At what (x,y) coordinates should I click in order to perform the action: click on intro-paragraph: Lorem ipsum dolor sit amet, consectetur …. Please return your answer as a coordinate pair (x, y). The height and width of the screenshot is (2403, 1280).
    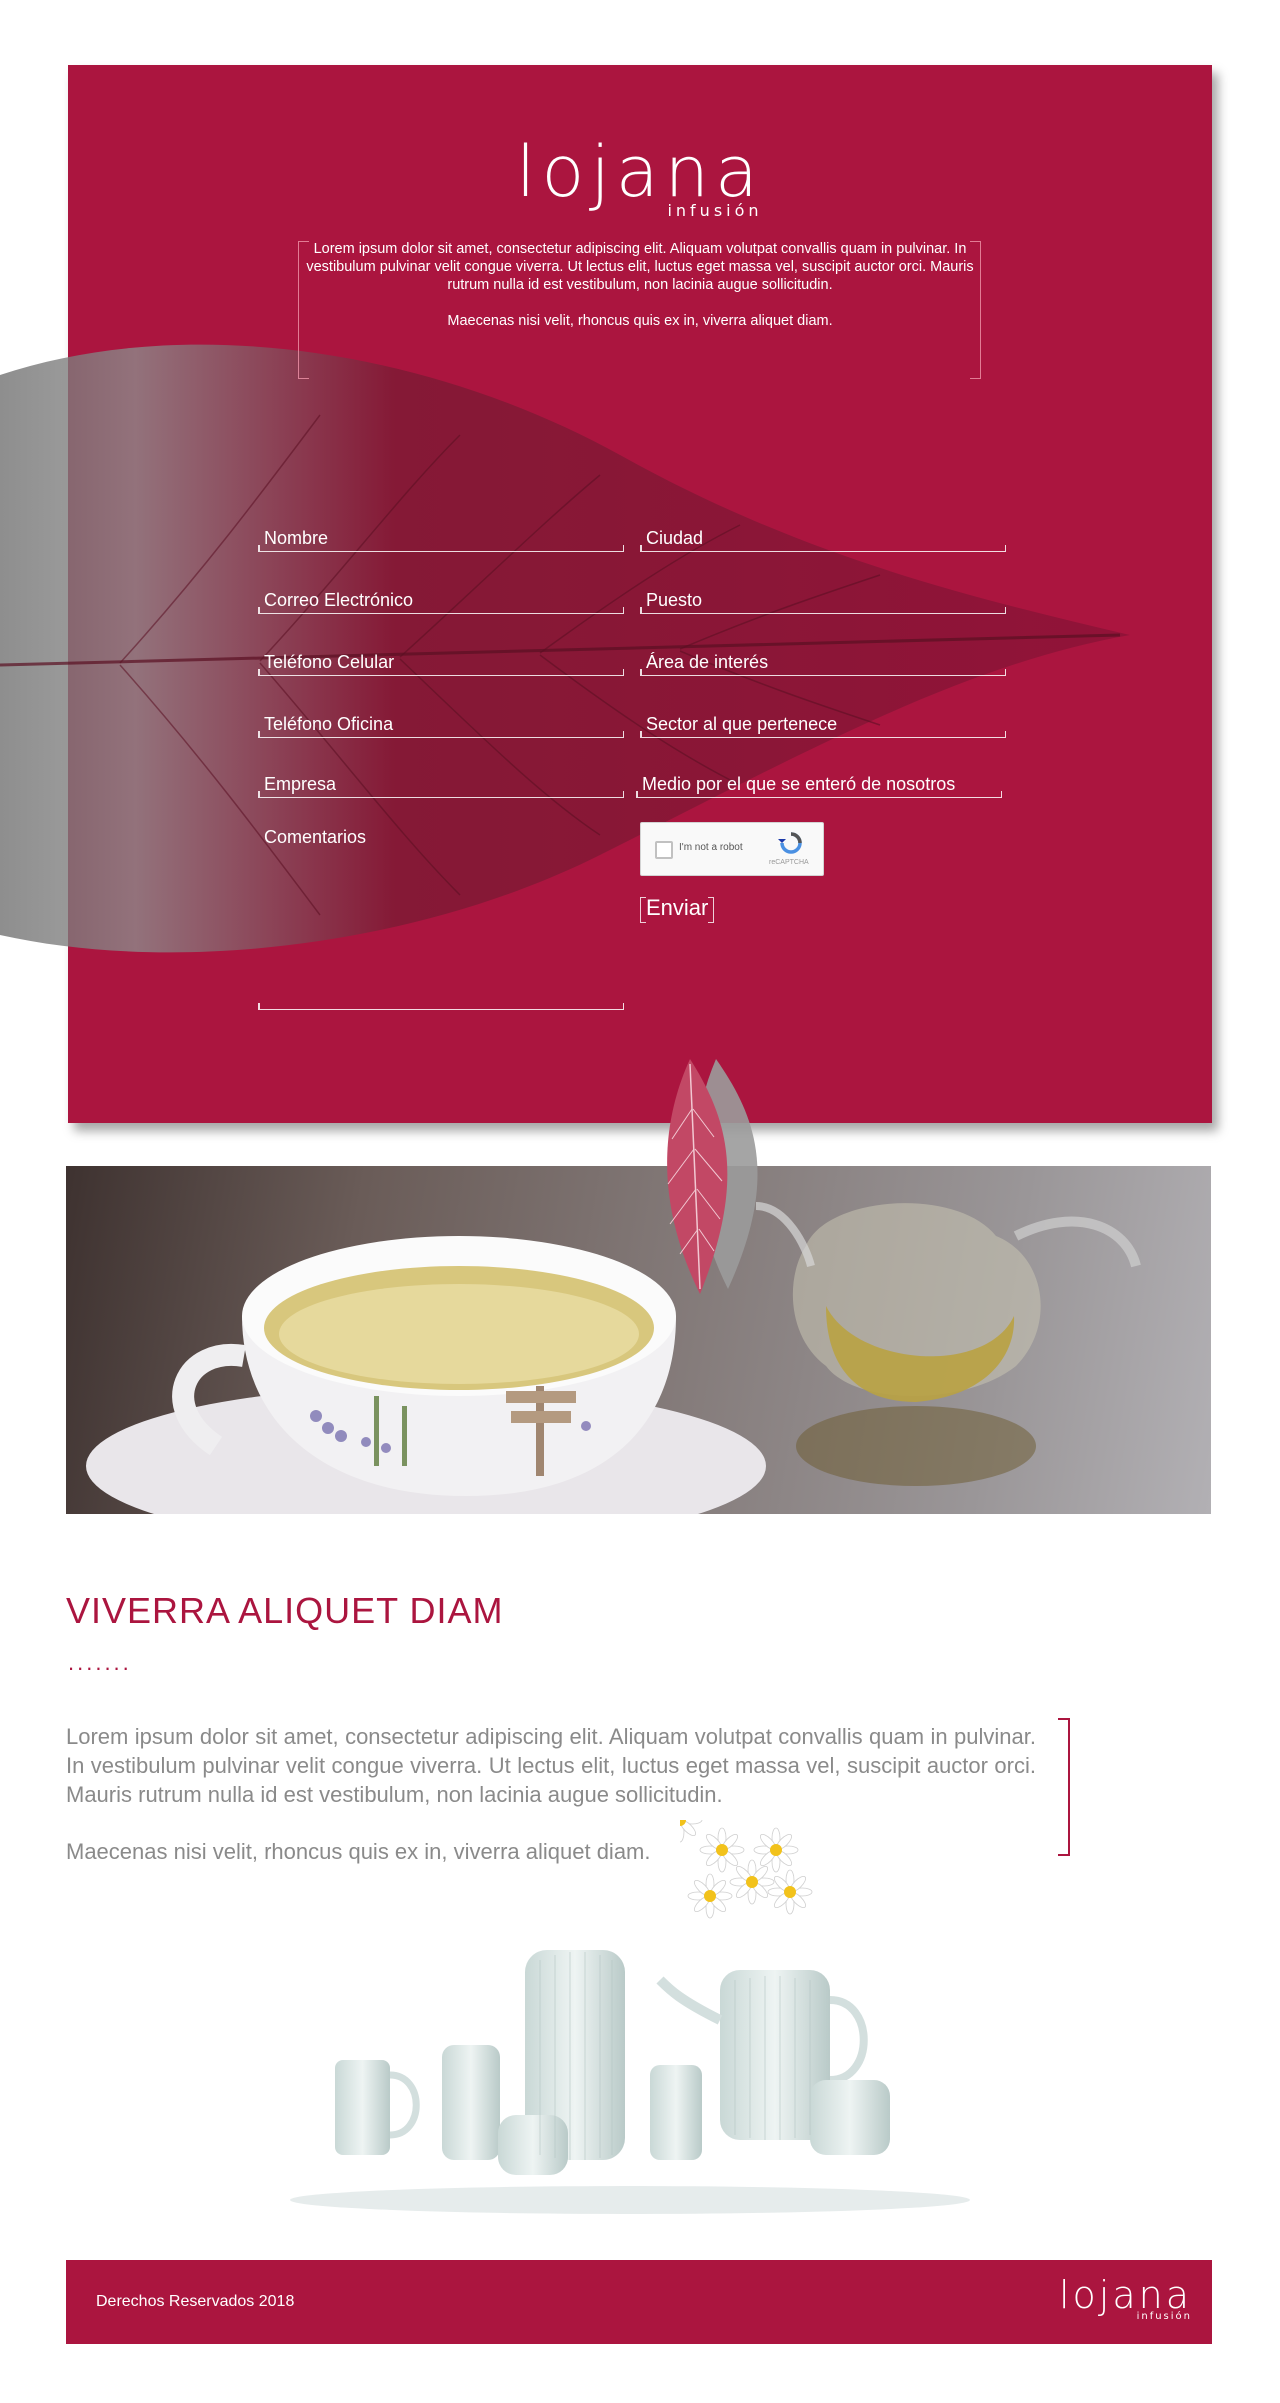
    Looking at the image, I should click on (640, 267).